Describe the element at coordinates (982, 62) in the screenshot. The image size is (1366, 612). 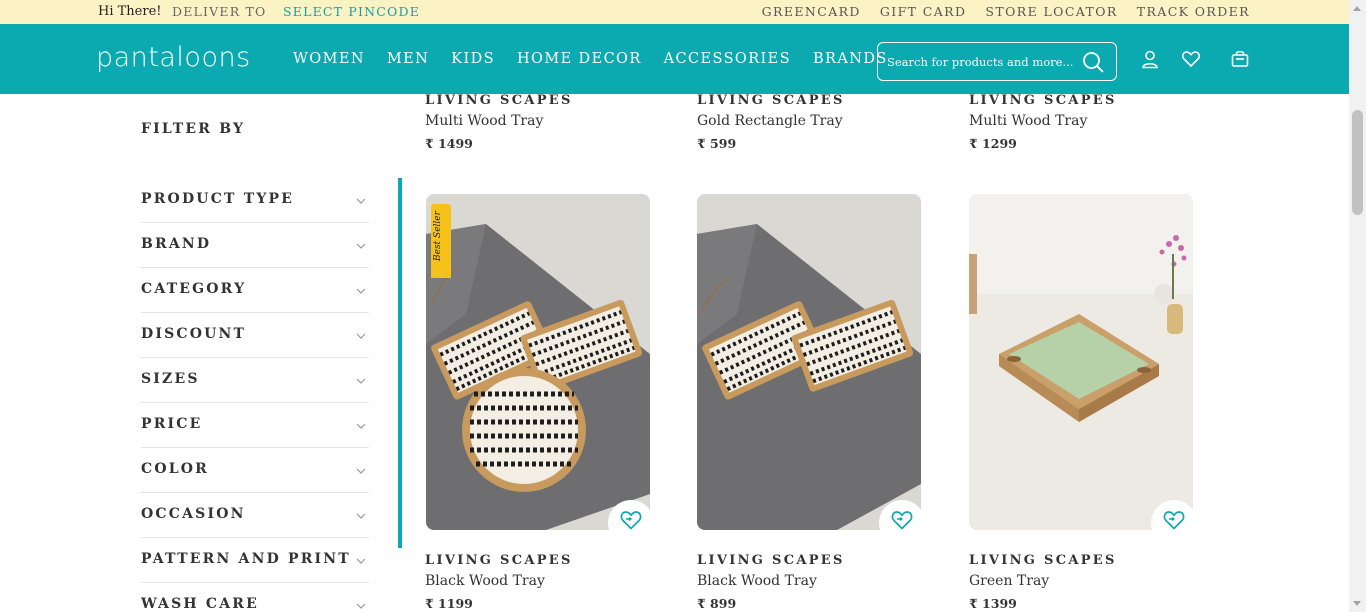
I see `search-input` at that location.